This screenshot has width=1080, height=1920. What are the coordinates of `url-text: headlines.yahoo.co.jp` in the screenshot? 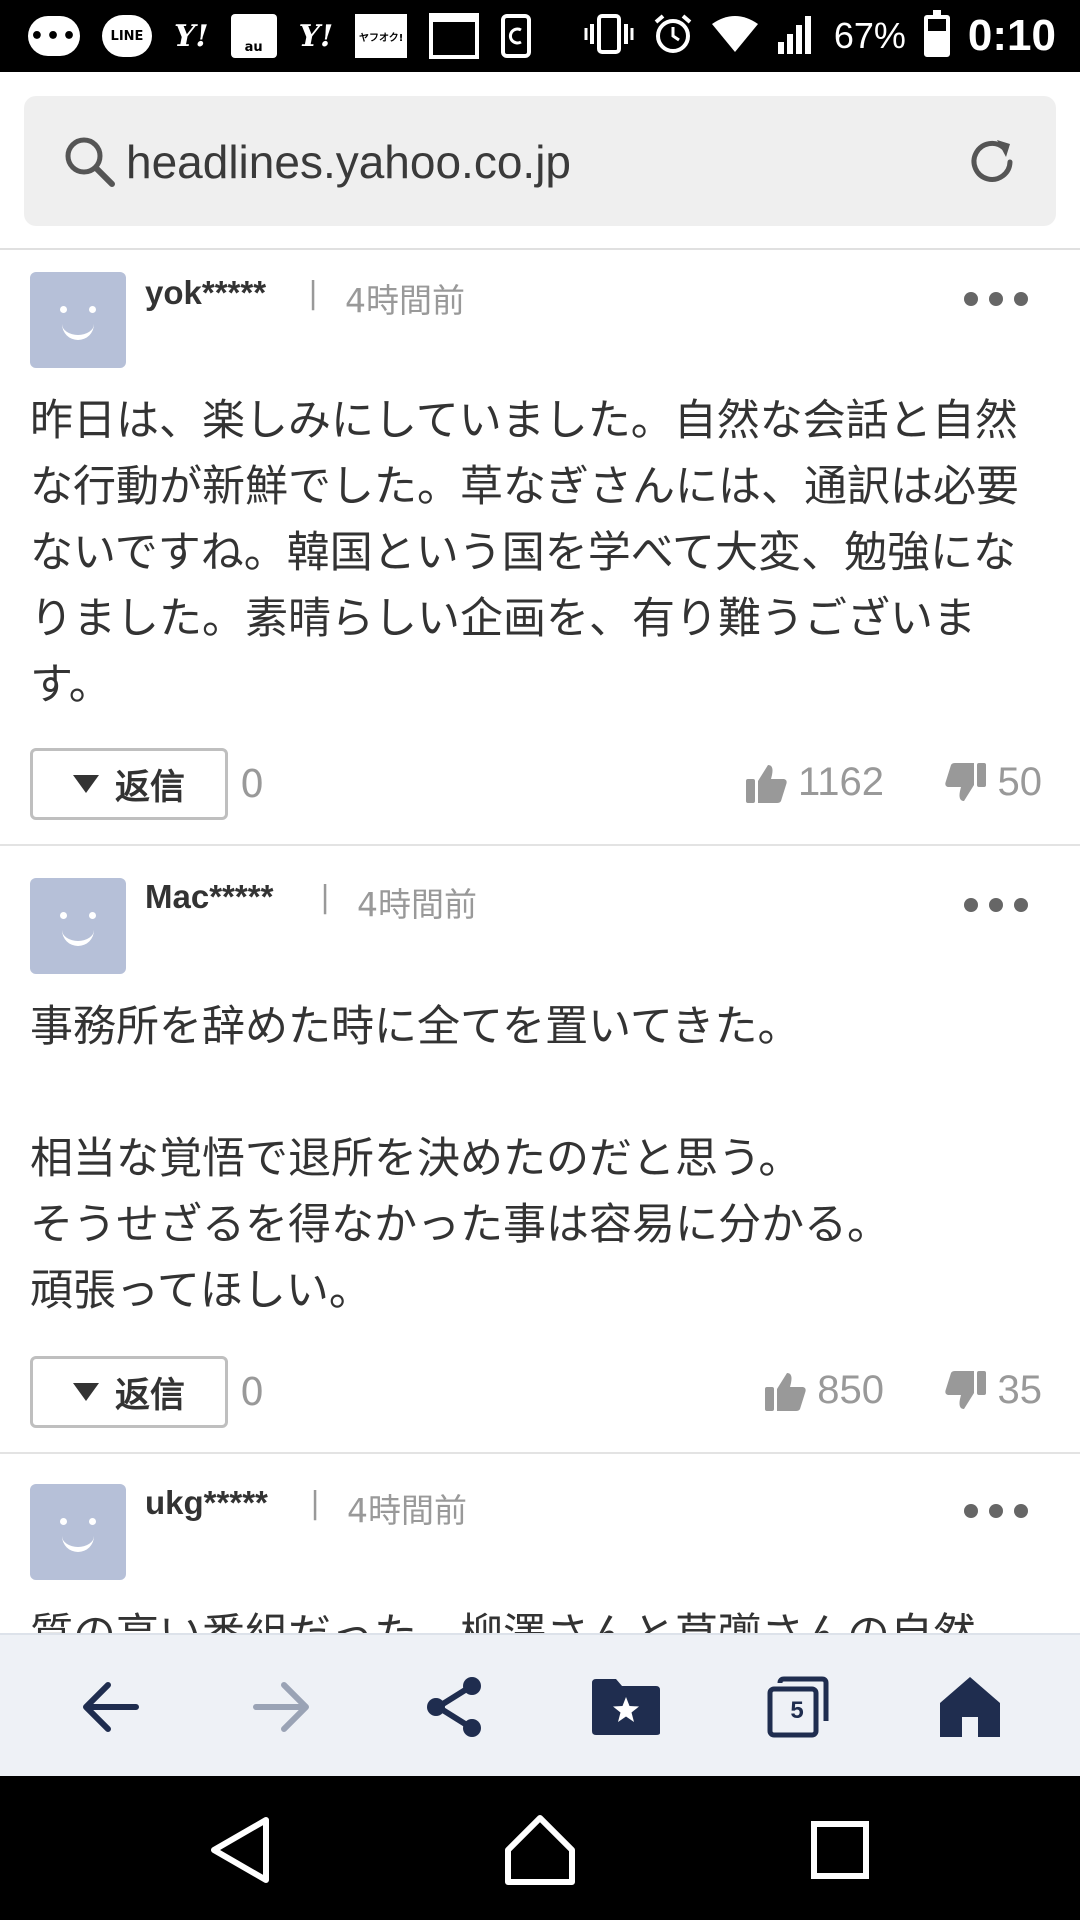 It's located at (348, 162).